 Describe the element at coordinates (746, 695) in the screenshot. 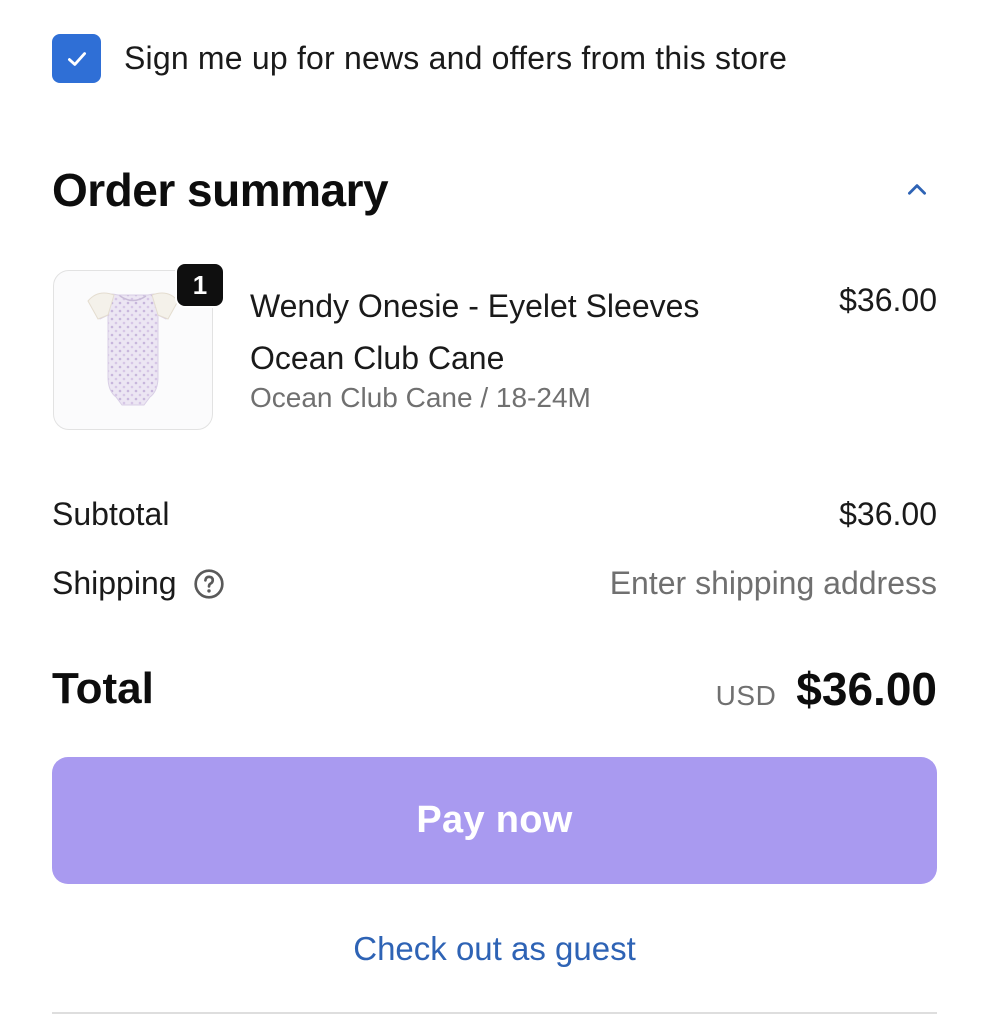

I see `currency-code: USD` at that location.